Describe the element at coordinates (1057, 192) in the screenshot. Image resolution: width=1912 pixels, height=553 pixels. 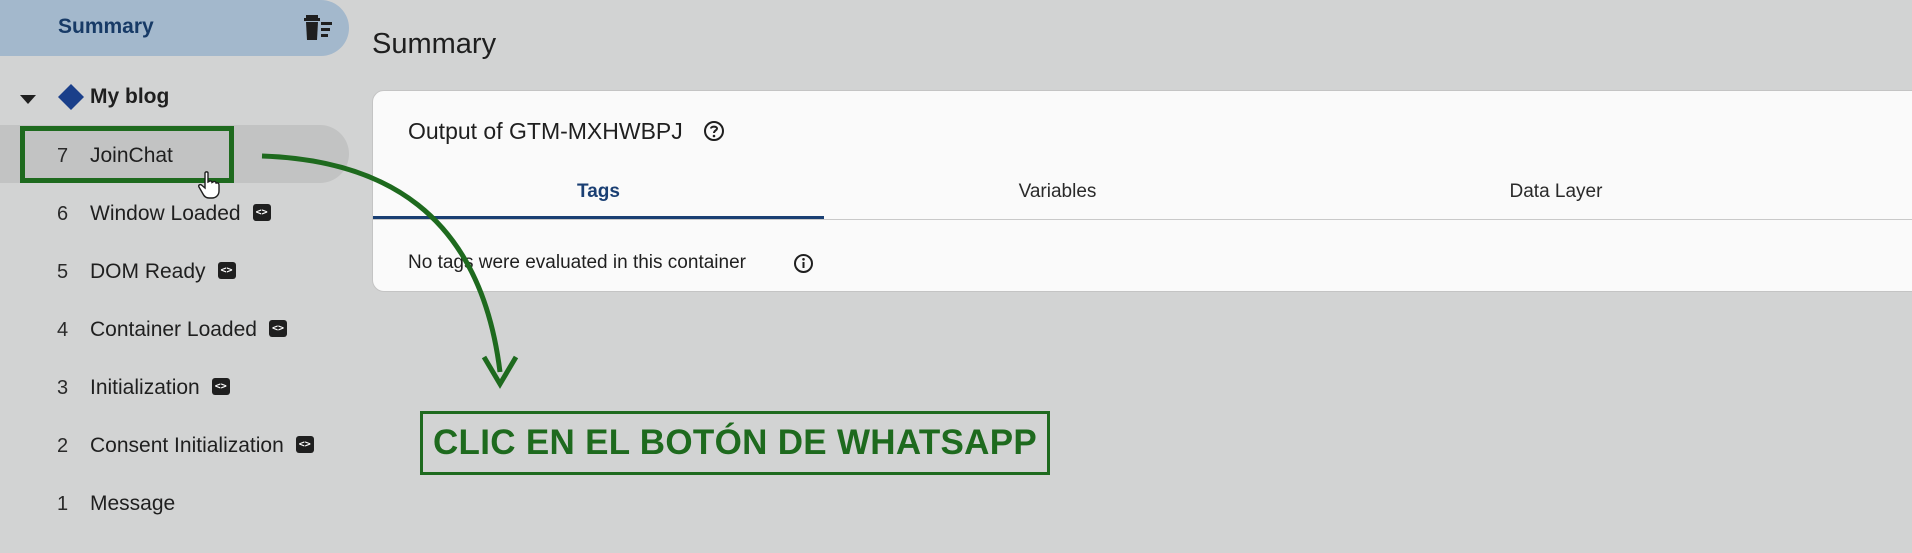
I see `tab-variables: Variables` at that location.